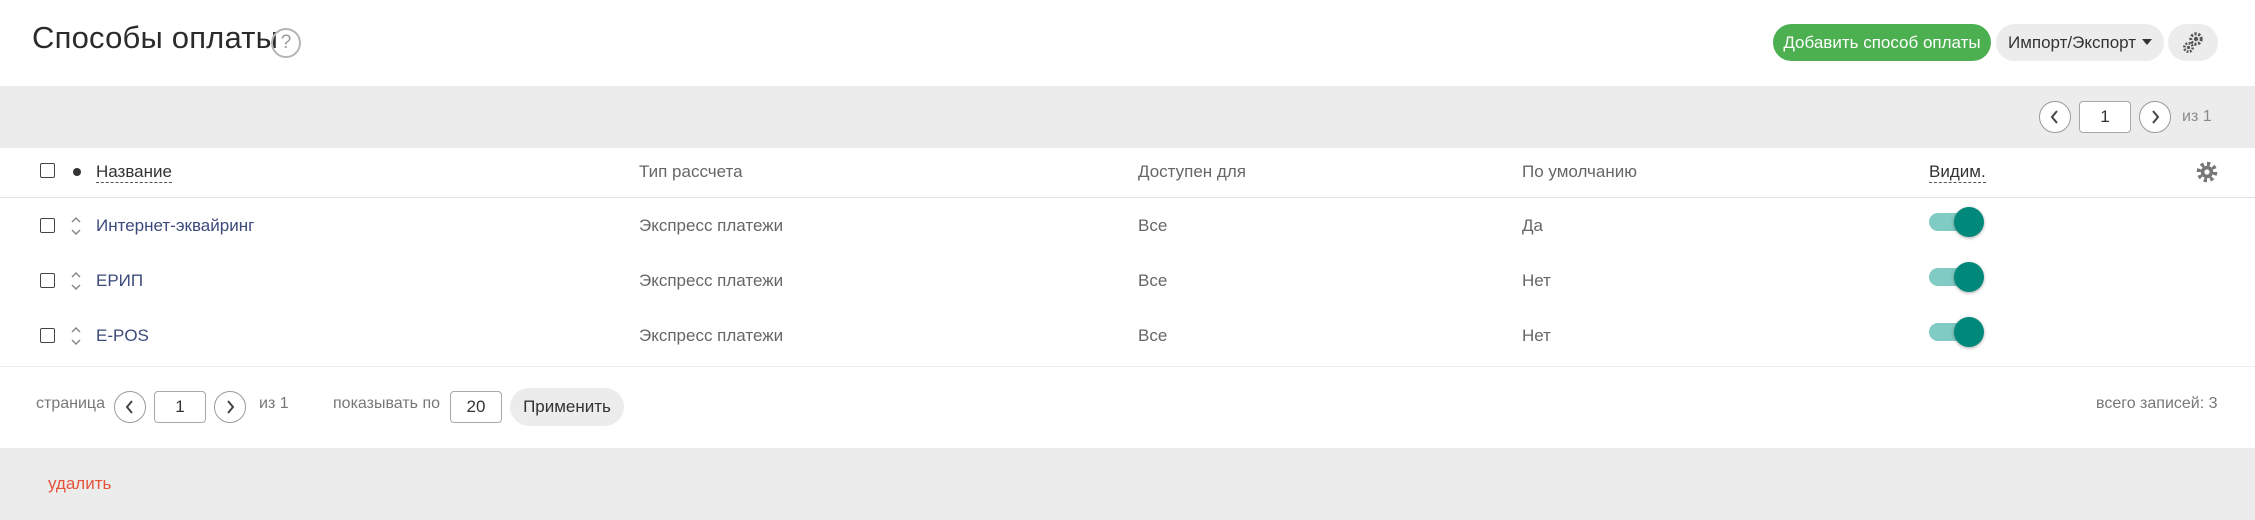  What do you see at coordinates (1127, 484) in the screenshot?
I see `footer-actions: удалить` at bounding box center [1127, 484].